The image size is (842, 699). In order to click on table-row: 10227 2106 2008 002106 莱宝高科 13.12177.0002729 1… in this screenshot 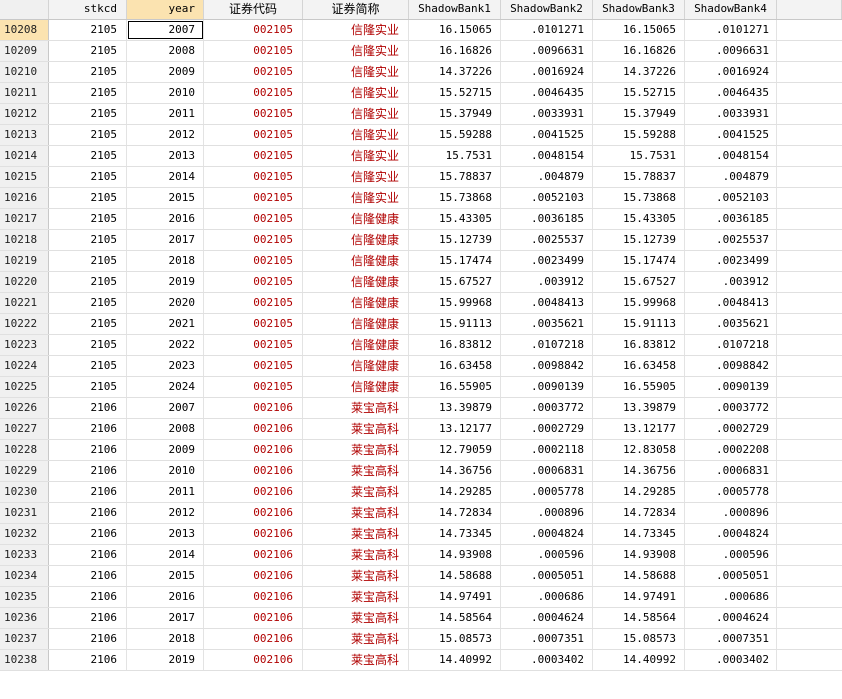, I will do `click(421, 429)`.